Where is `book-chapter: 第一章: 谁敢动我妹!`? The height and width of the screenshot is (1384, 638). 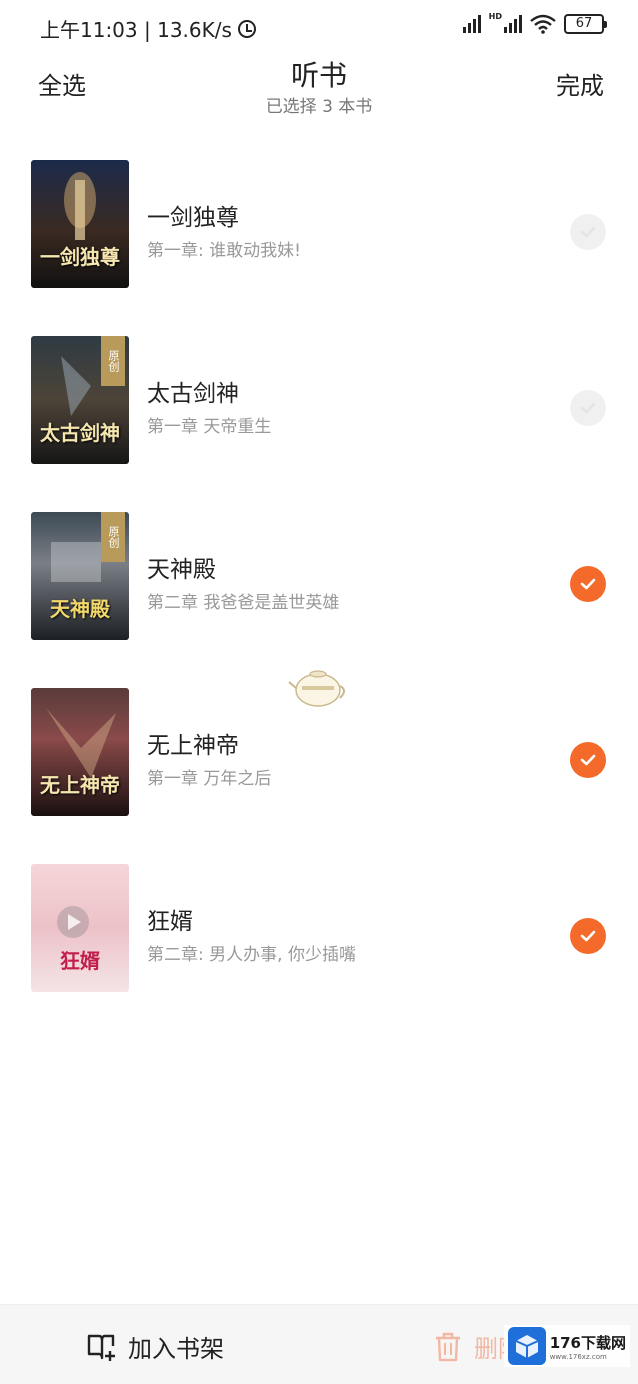 book-chapter: 第一章: 谁敢动我妹! is located at coordinates (224, 251).